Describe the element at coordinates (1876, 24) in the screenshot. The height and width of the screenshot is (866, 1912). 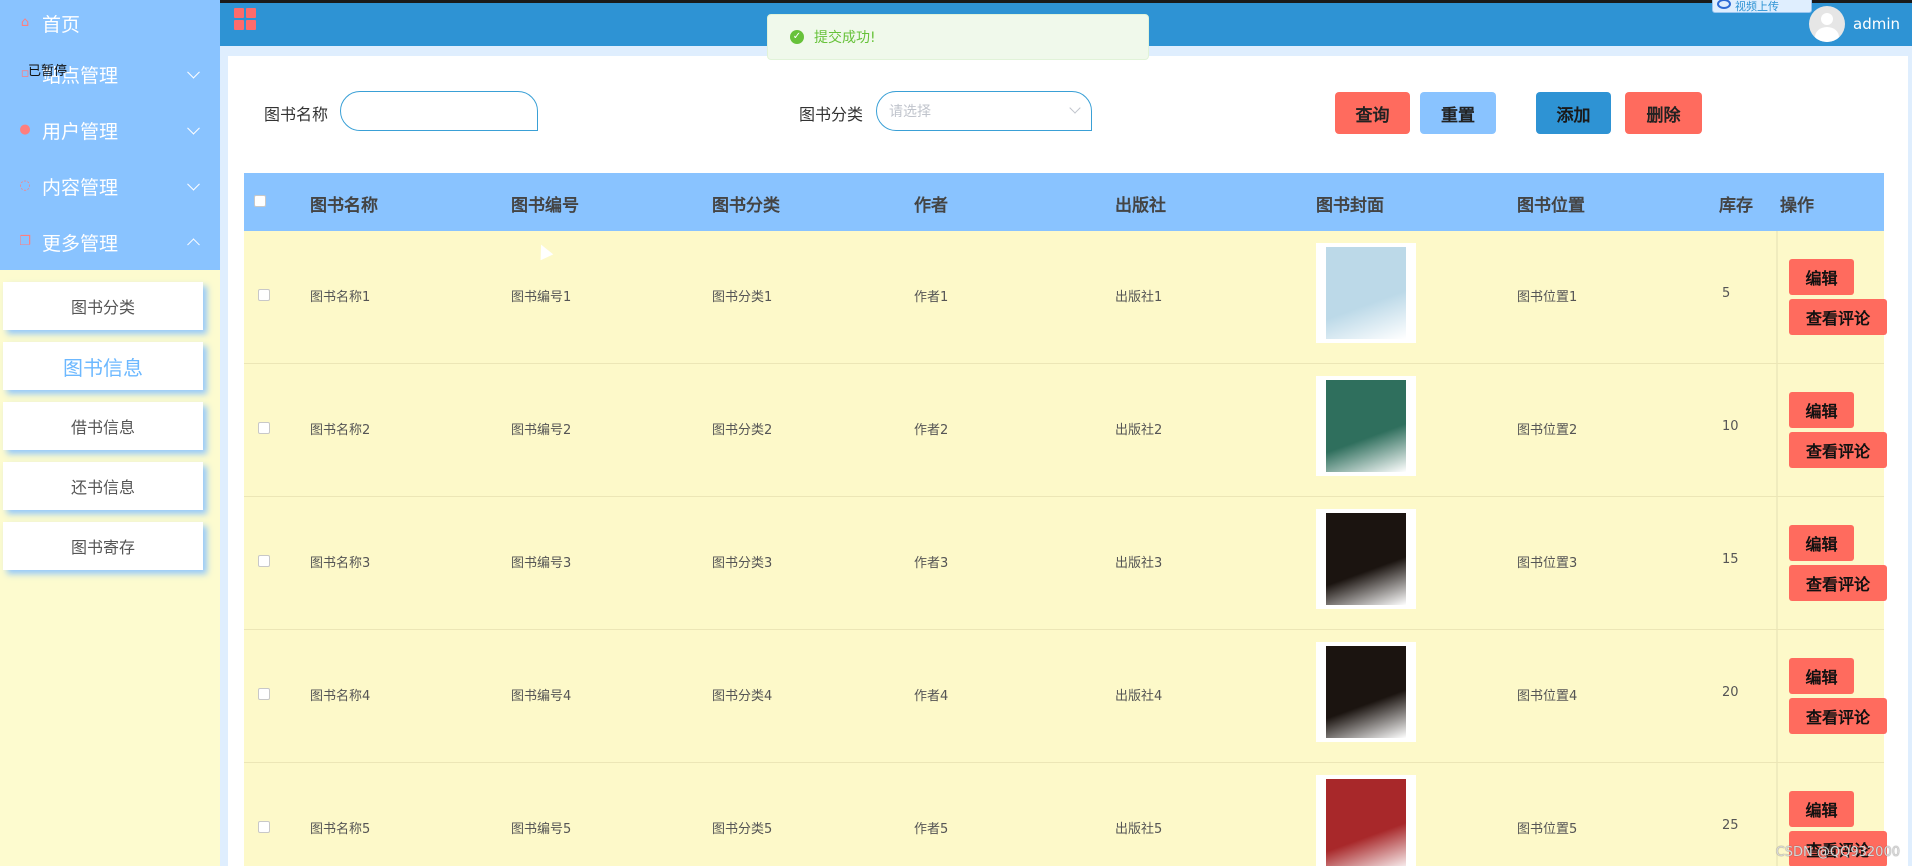
I see `username: admin` at that location.